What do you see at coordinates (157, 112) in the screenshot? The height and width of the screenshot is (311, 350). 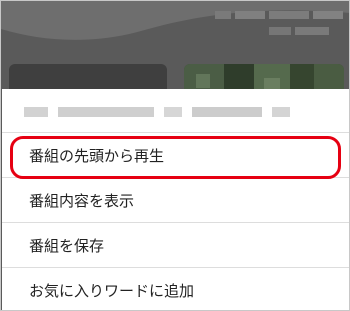 I see `blurred-program-title` at bounding box center [157, 112].